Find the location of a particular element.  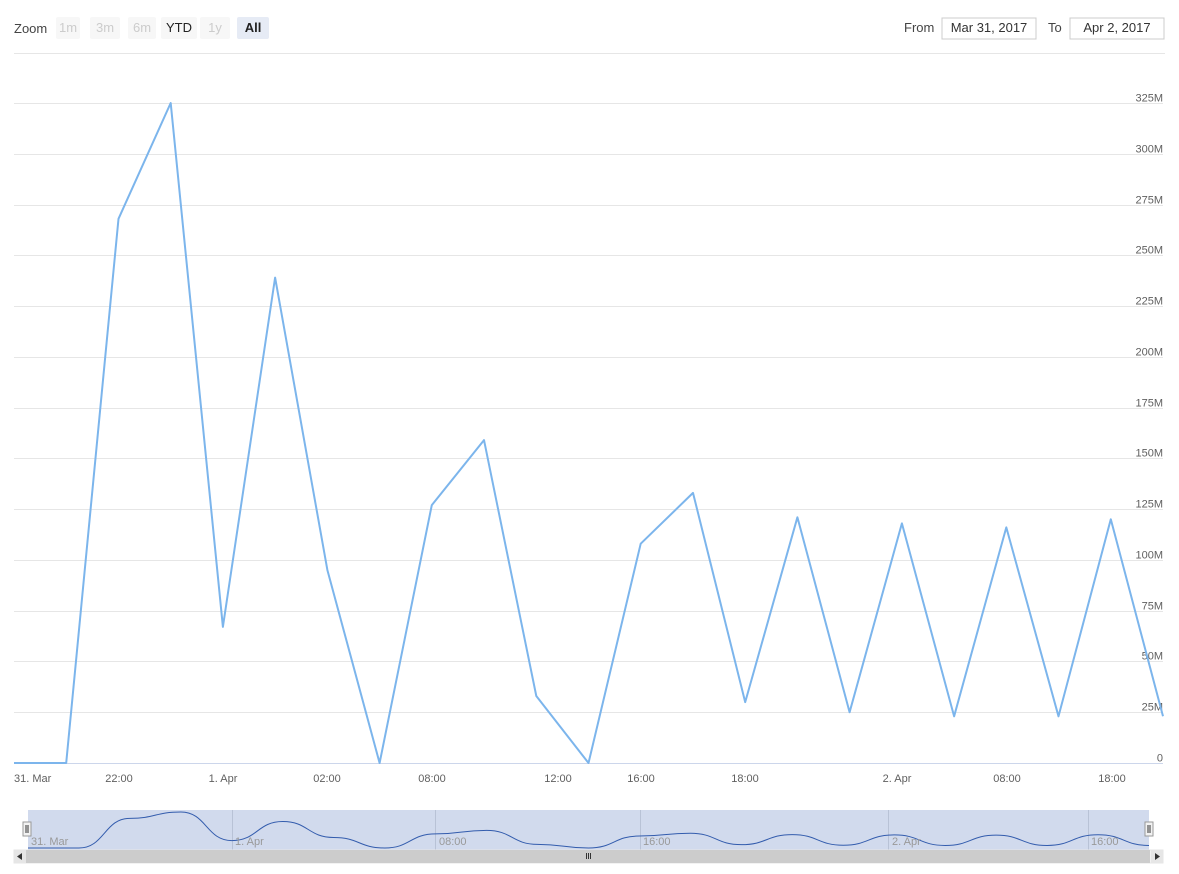

x-tick-label: 2. Apr is located at coordinates (897, 779).